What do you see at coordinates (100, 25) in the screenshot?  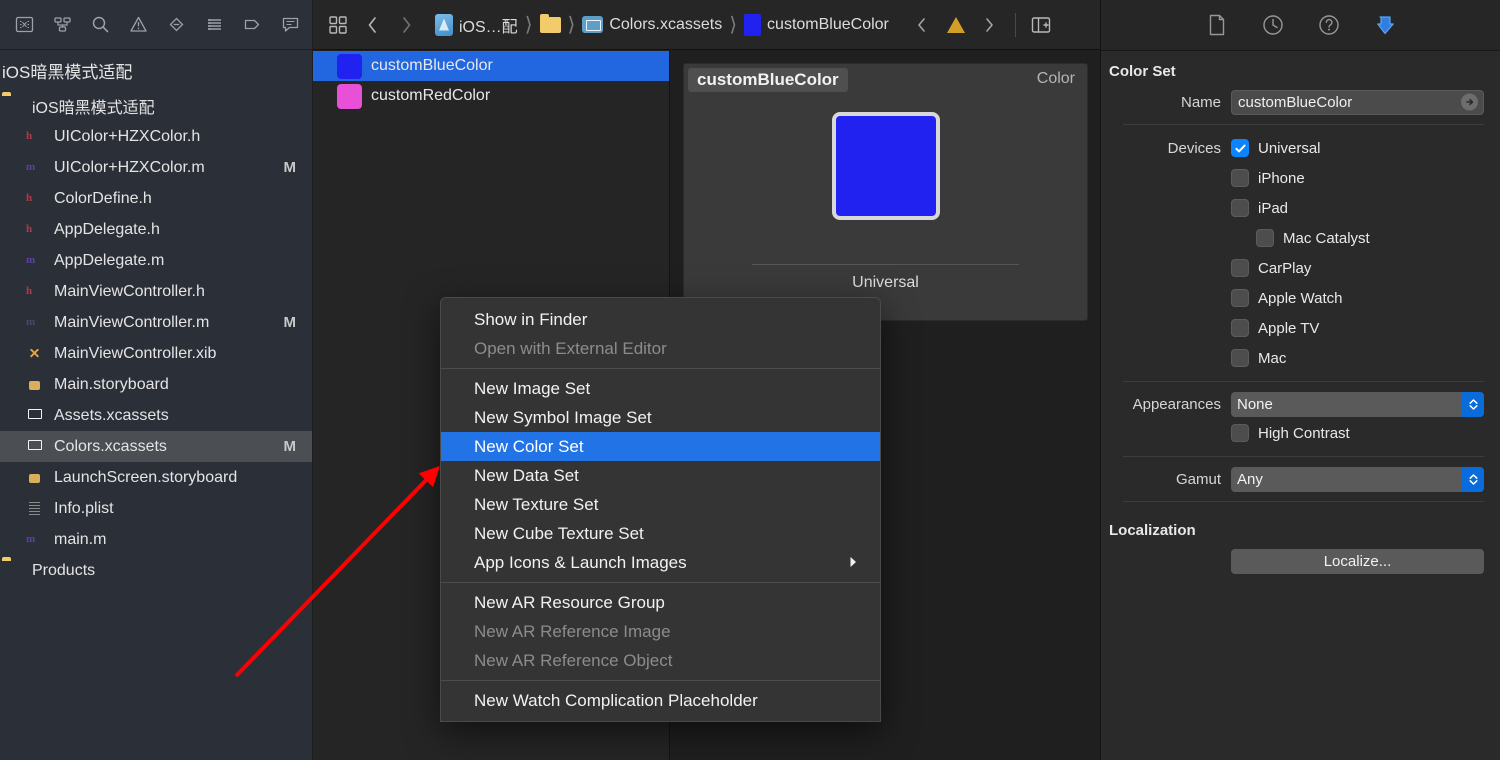 I see `find-navigator-icon` at bounding box center [100, 25].